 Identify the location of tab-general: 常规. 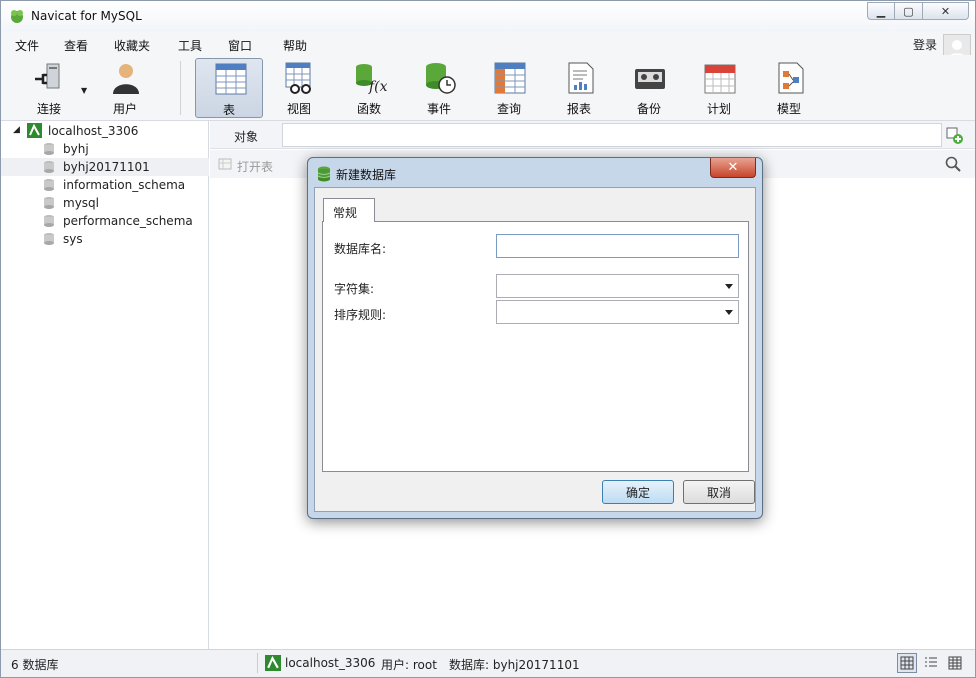
(349, 210).